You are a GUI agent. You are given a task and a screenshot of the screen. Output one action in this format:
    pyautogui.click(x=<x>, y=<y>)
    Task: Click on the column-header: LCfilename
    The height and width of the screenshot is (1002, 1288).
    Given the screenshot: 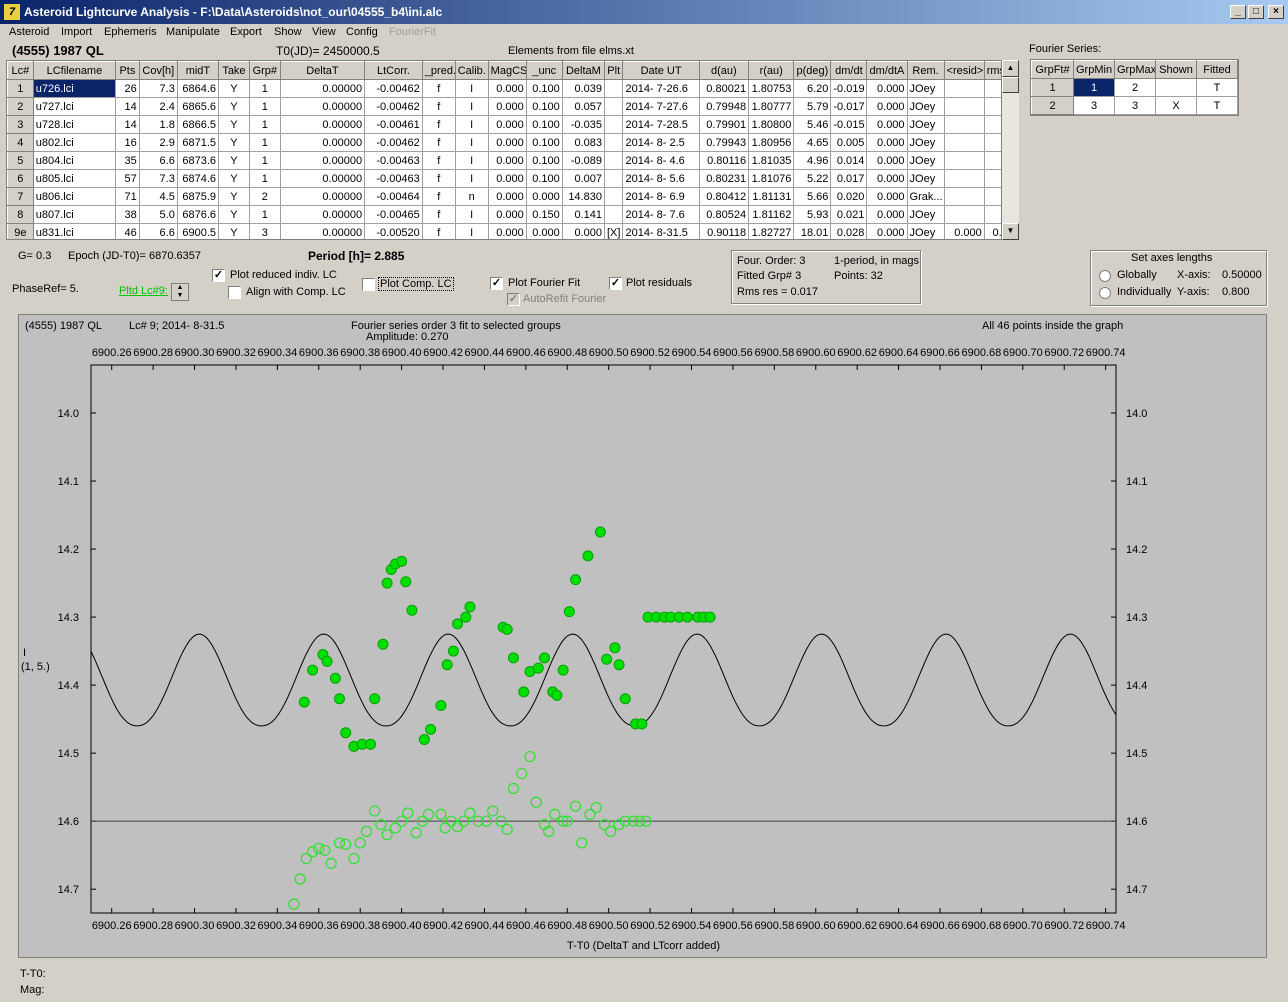 What is the action you would take?
    pyautogui.click(x=74, y=70)
    